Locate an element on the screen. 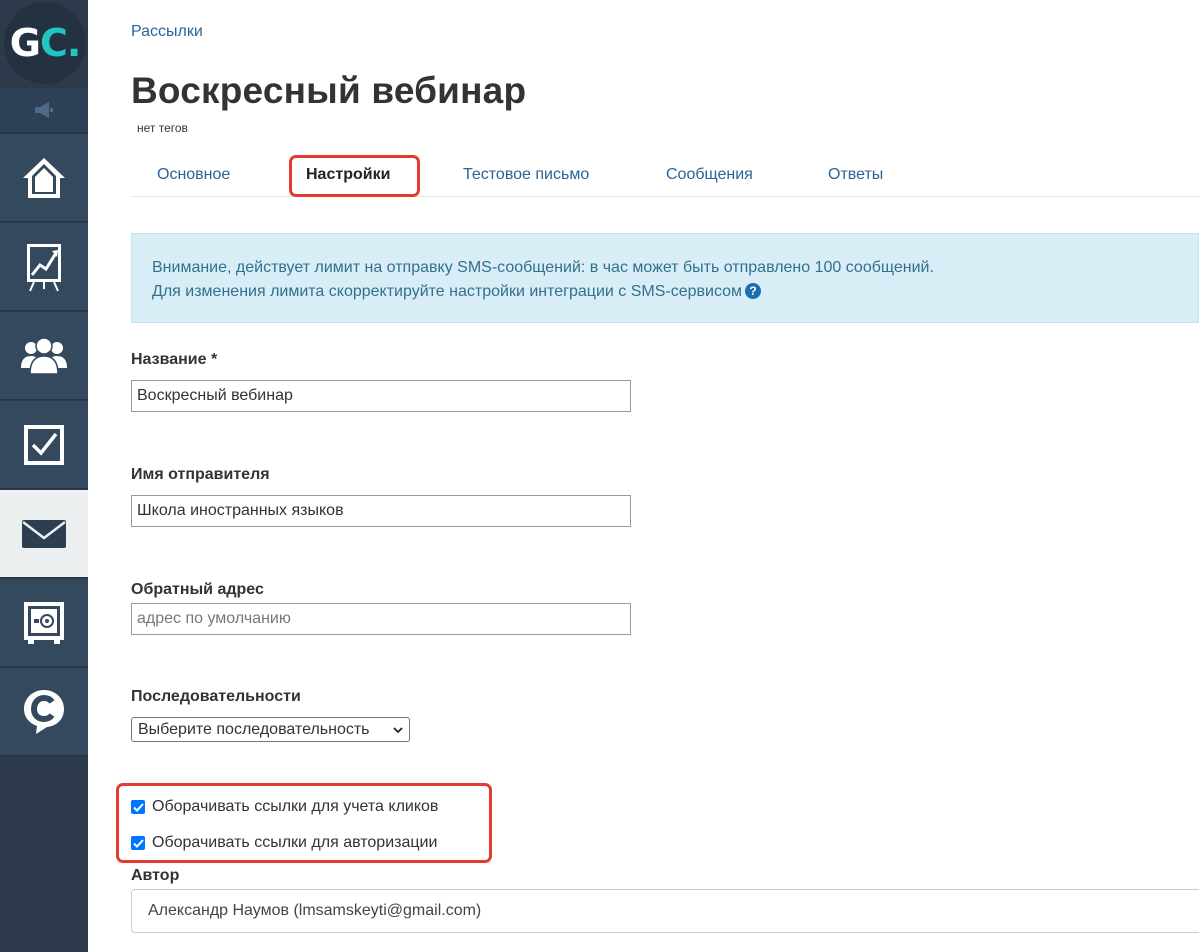 The image size is (1199, 952). home-icon is located at coordinates (44, 177).